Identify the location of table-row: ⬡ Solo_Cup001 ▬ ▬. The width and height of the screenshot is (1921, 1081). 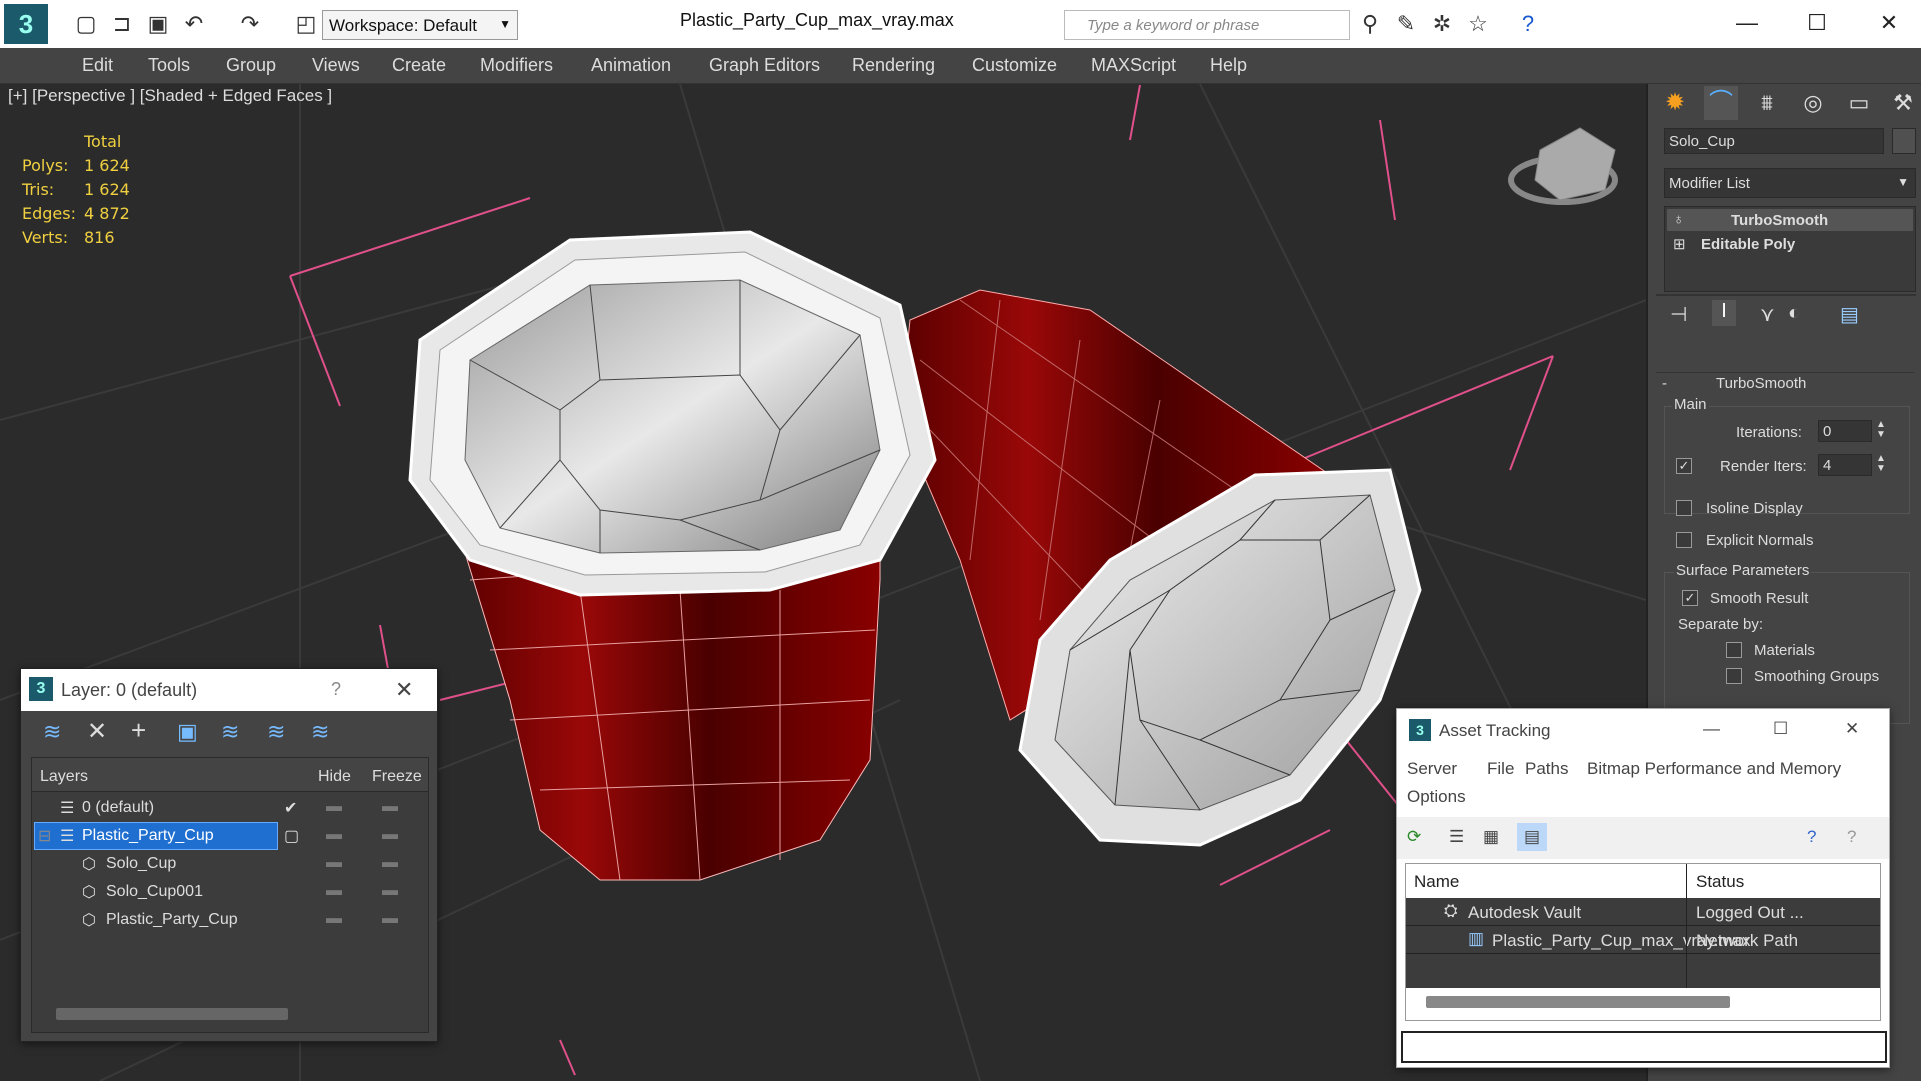
(230, 892).